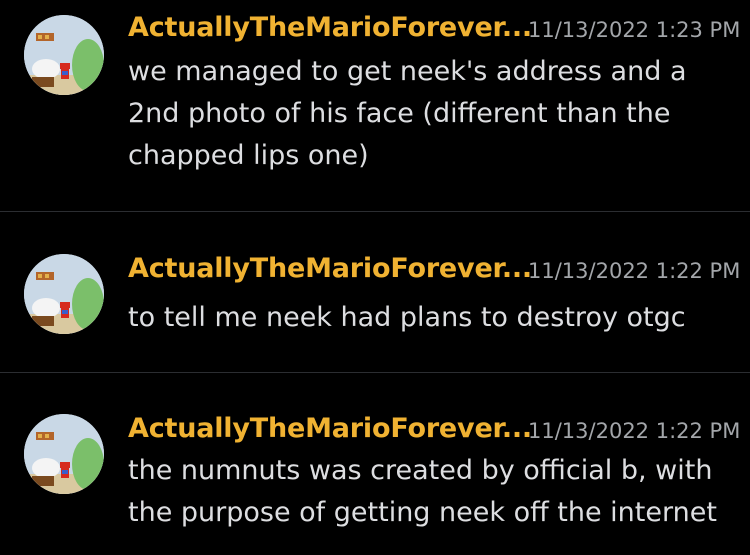 The width and height of the screenshot is (750, 555). I want to click on message-line: we managed to get neek's address and a, so click(407, 71).